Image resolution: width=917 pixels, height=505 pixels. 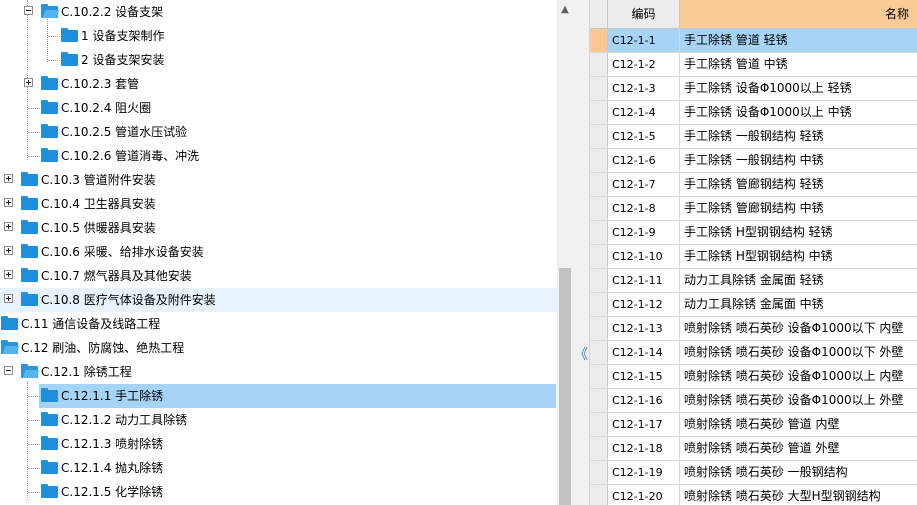 I want to click on tree-node: C.12.1.4 抛丸除锈, so click(x=278, y=468).